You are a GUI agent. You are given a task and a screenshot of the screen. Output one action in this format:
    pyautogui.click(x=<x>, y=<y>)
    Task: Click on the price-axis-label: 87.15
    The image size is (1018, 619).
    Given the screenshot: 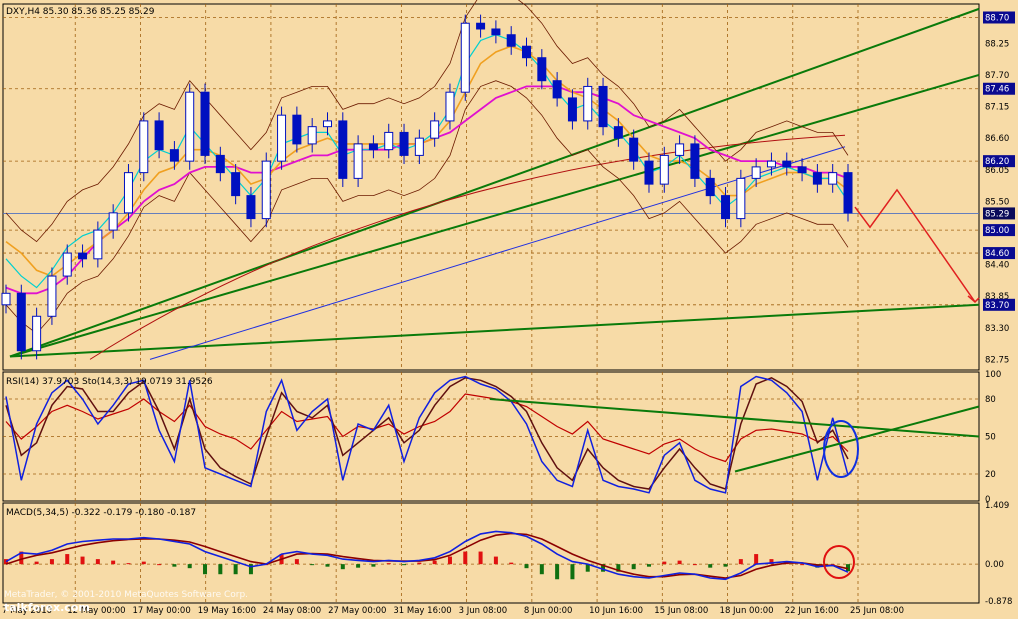 What is the action you would take?
    pyautogui.click(x=997, y=108)
    